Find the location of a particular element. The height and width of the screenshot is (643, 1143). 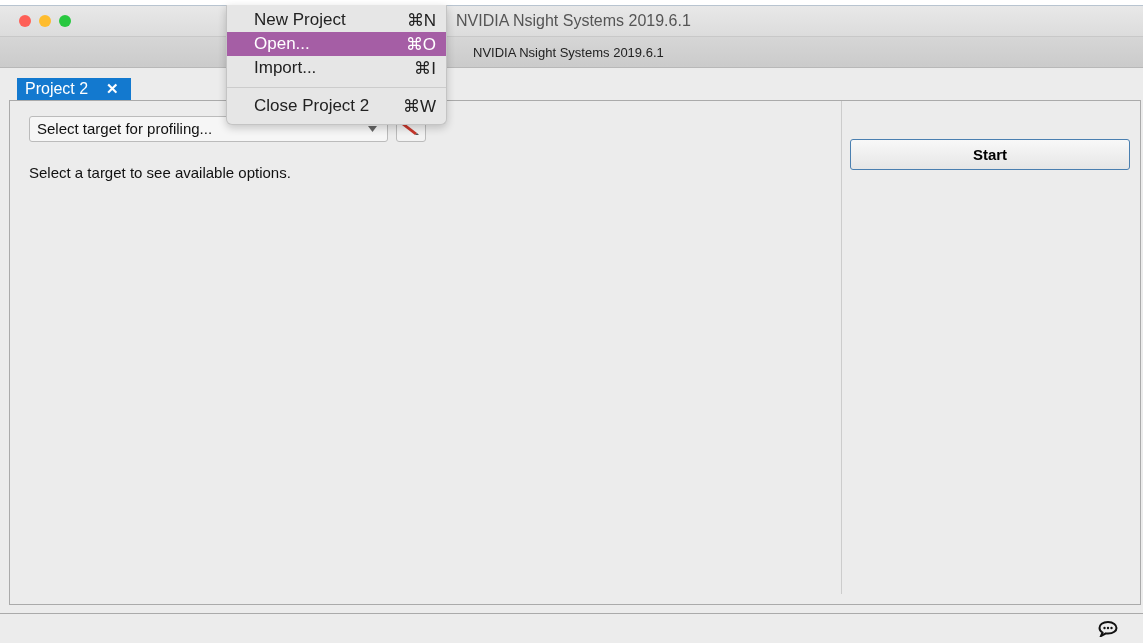

shortcut-label: ⌘N is located at coordinates (421, 20).